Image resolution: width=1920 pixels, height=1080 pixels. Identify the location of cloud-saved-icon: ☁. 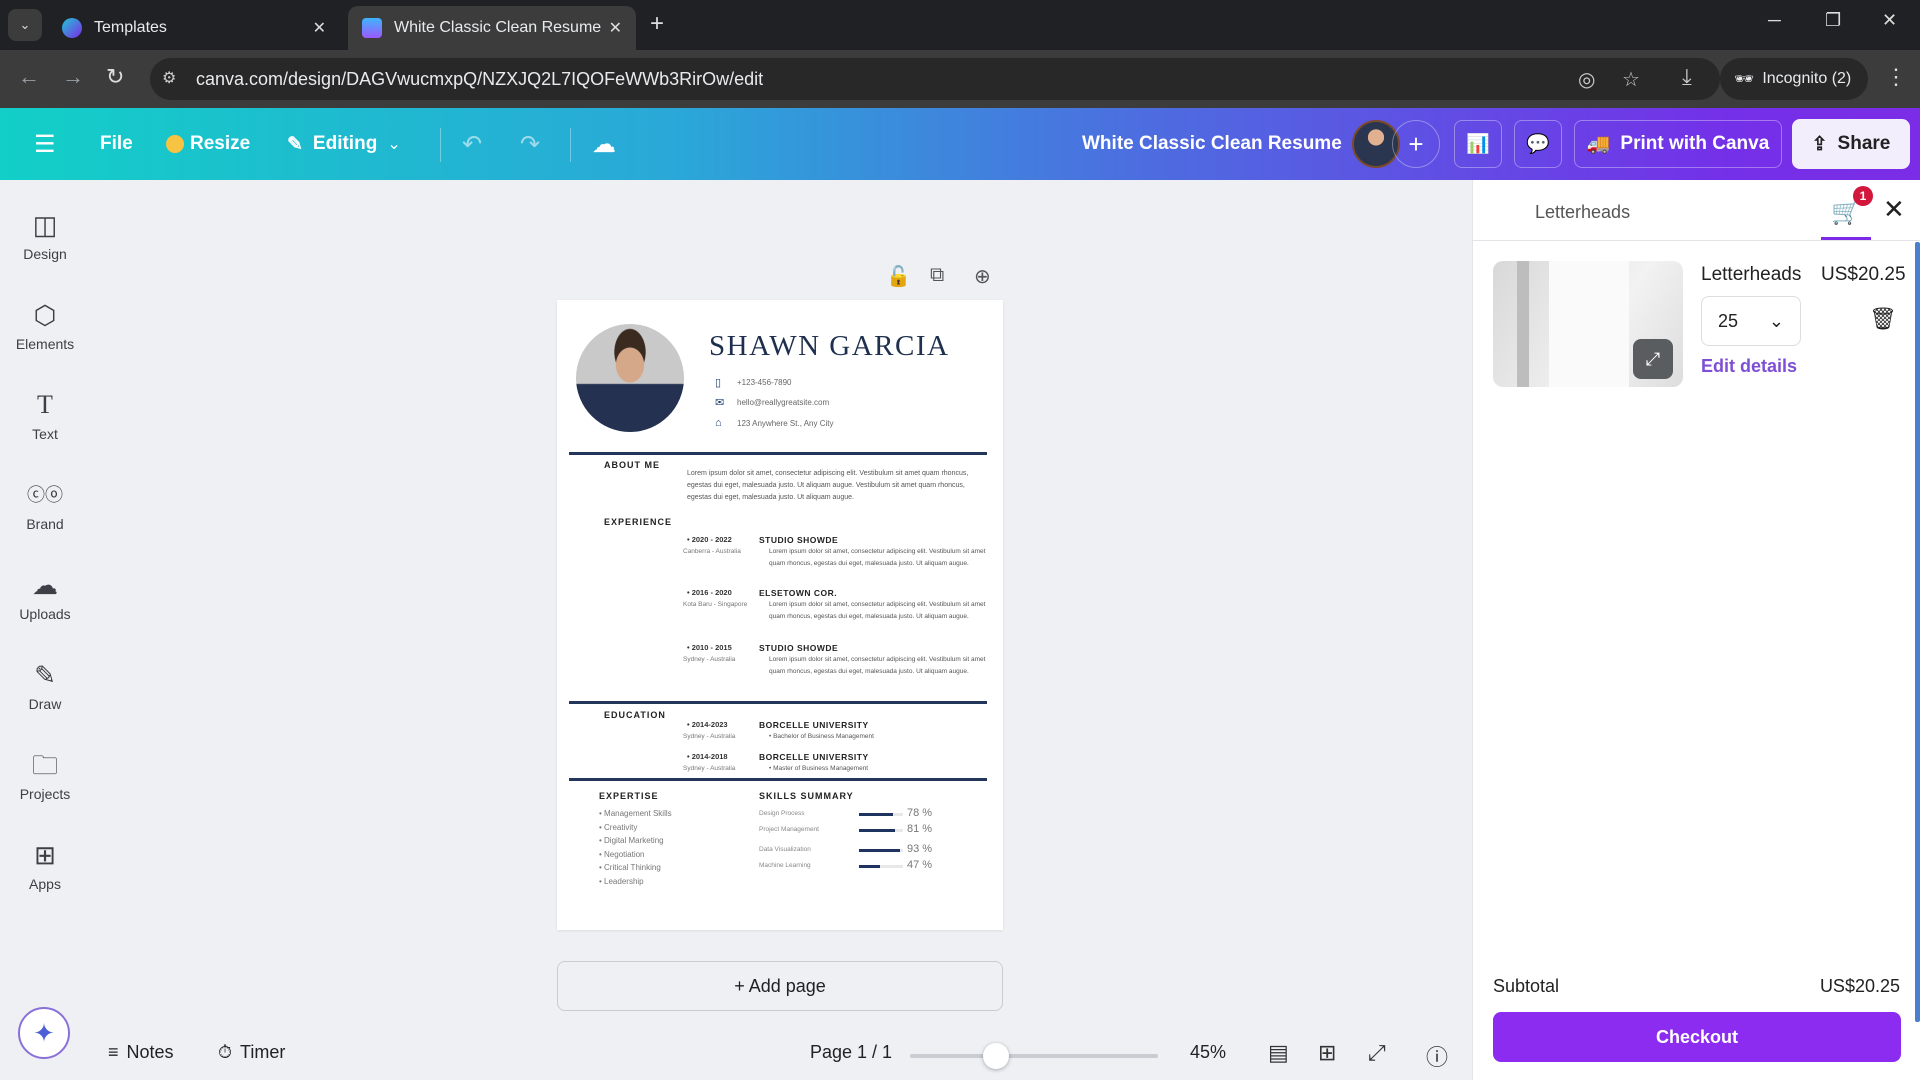
(604, 144).